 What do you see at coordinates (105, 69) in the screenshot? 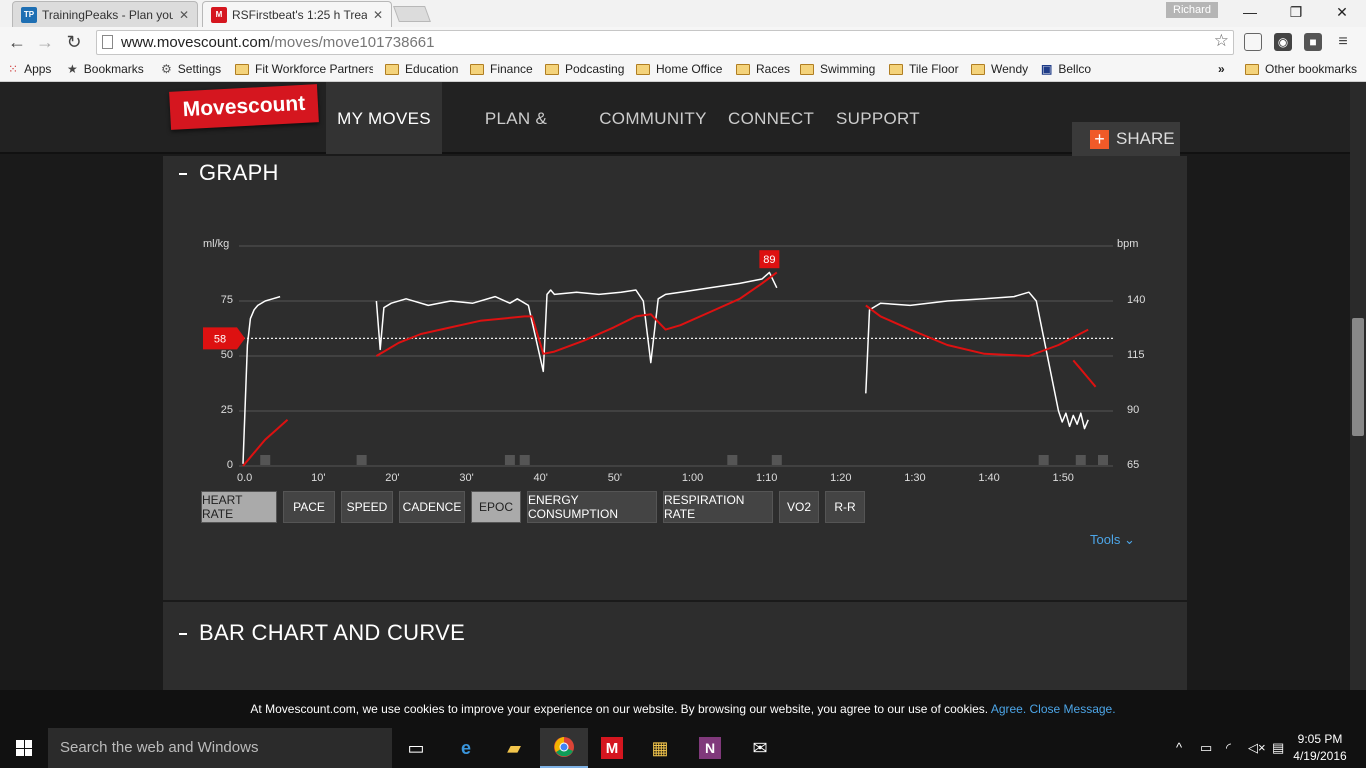
I see `bookmark-bookmarks: ★ Bookmarks` at bounding box center [105, 69].